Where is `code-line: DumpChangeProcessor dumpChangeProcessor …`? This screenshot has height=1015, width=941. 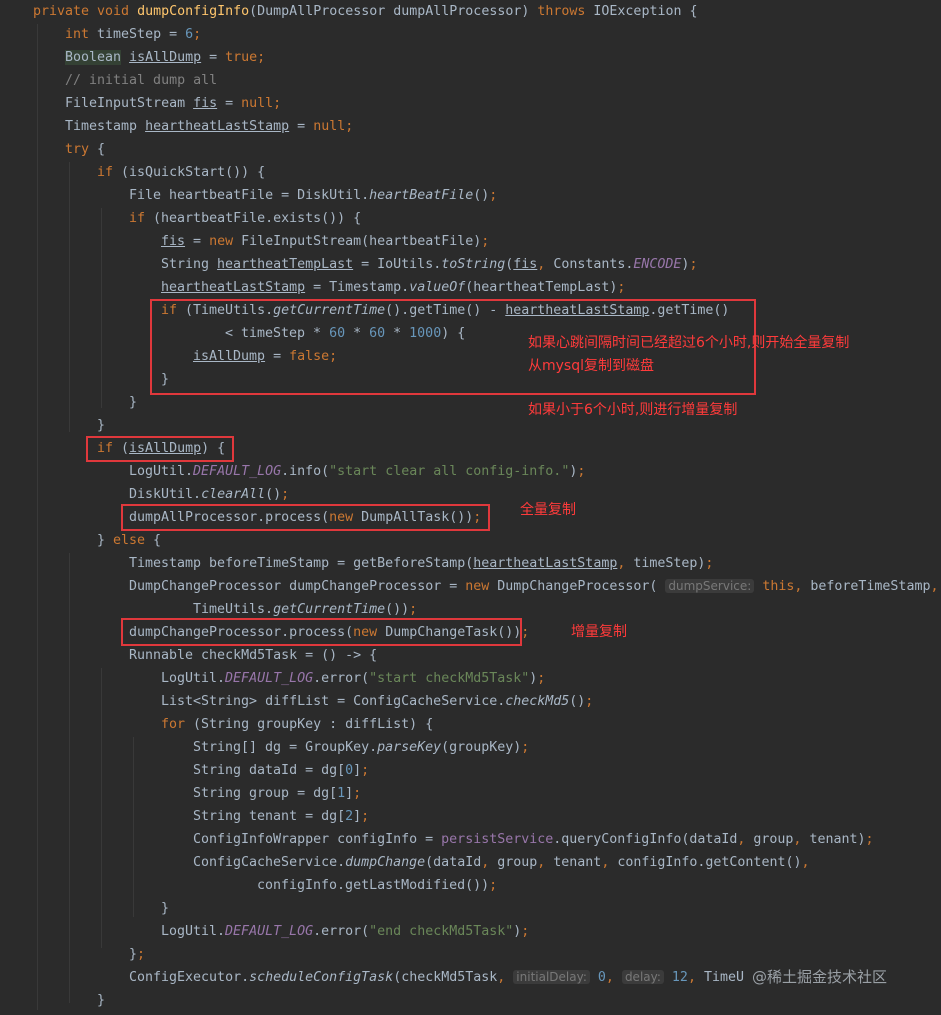 code-line: DumpChangeProcessor dumpChangeProcessor … is located at coordinates (533, 586).